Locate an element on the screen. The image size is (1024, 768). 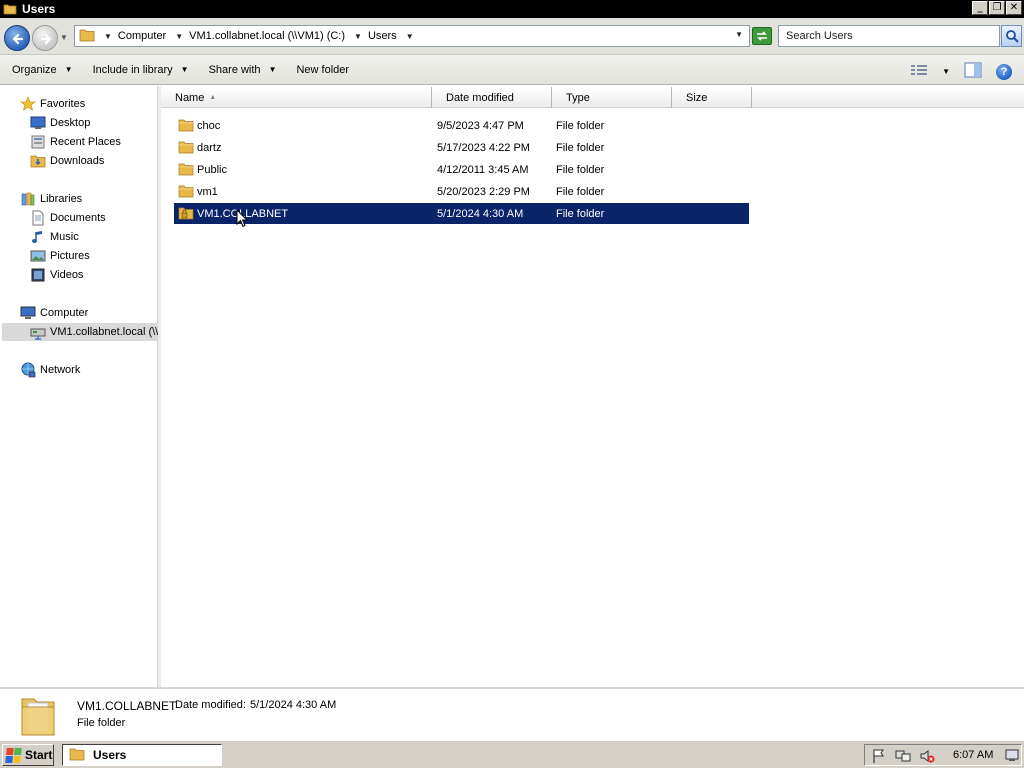
search-button is located at coordinates (1011, 36).